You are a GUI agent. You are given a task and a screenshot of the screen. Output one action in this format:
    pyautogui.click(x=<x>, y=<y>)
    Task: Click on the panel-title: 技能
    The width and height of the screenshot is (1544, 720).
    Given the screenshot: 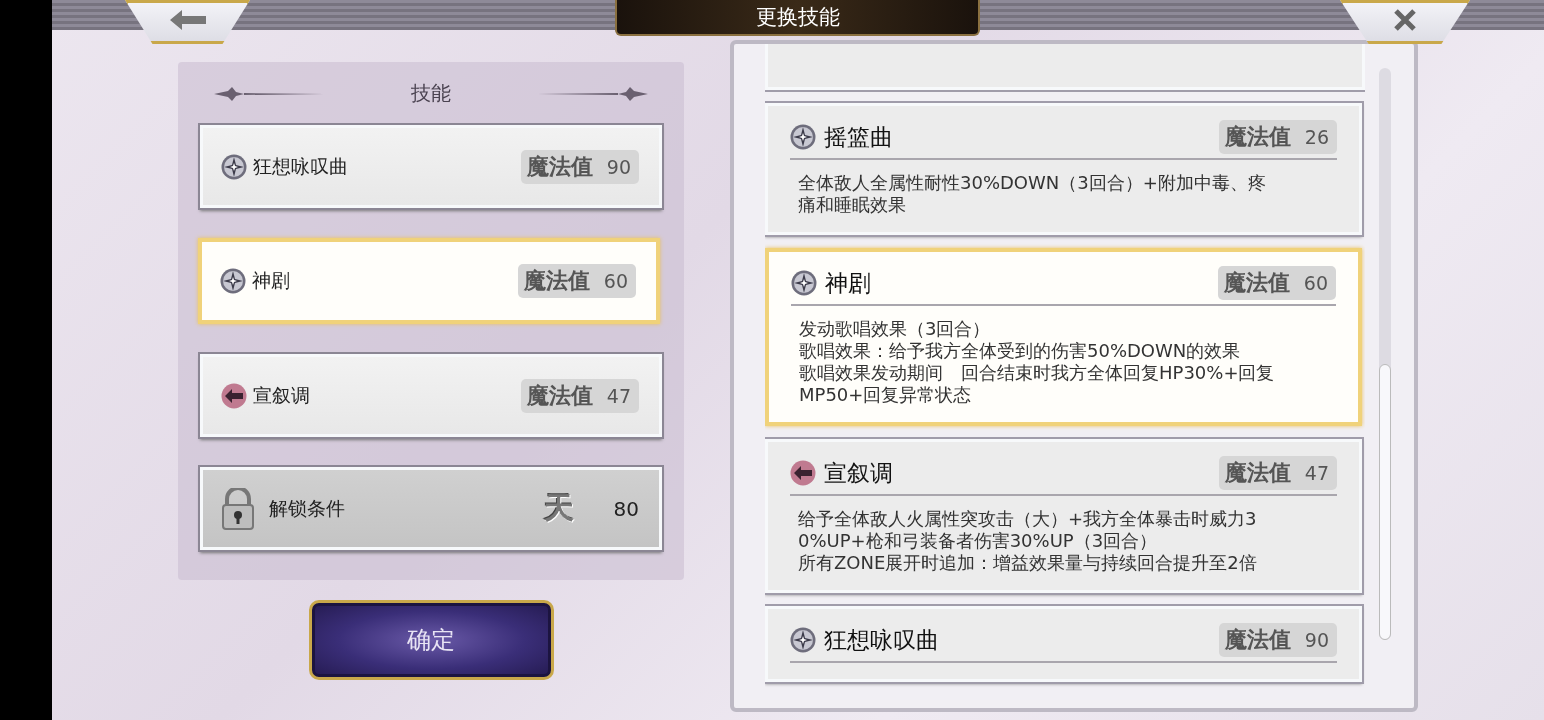 What is the action you would take?
    pyautogui.click(x=431, y=93)
    